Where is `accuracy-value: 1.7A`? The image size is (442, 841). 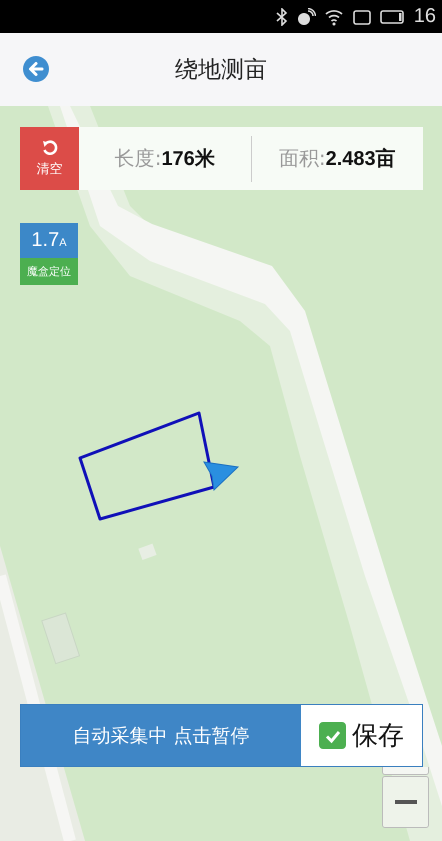 accuracy-value: 1.7A is located at coordinates (49, 240).